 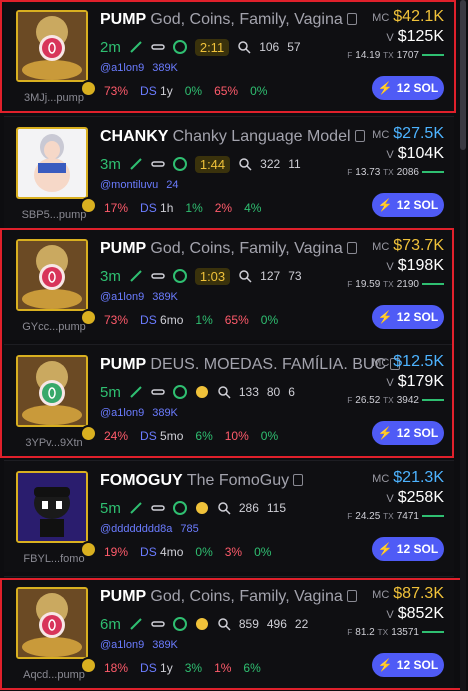 I want to click on dexscreener-badge: DS 1h, so click(x=156, y=208).